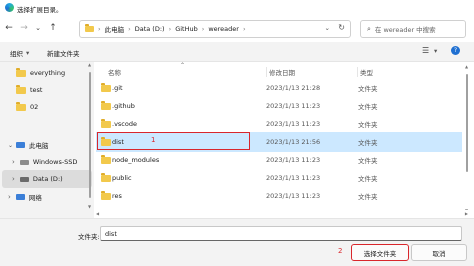 The height and width of the screenshot is (266, 474). What do you see at coordinates (237, 52) in the screenshot?
I see `command-toolbar: 组织 ▾ 新建文件夹 ☰ ▾ ?` at bounding box center [237, 52].